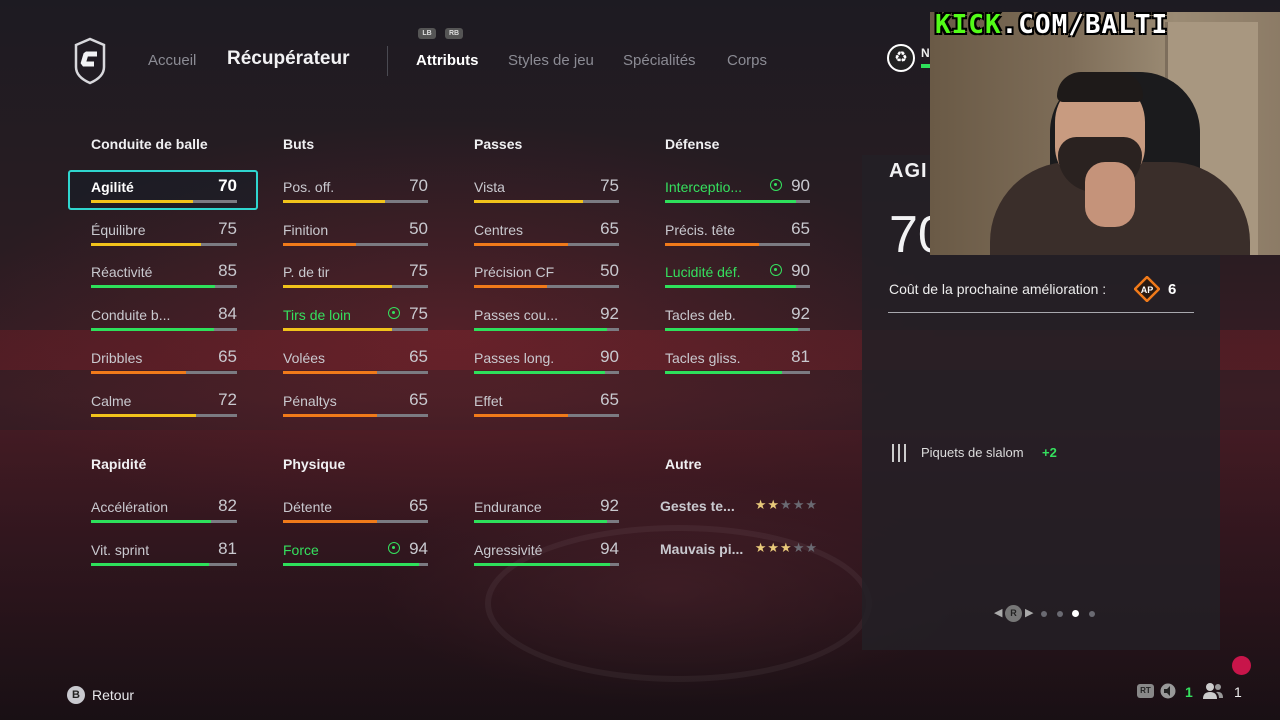 The height and width of the screenshot is (720, 1280). I want to click on kick-path: .COM/BALTI, so click(1085, 25).